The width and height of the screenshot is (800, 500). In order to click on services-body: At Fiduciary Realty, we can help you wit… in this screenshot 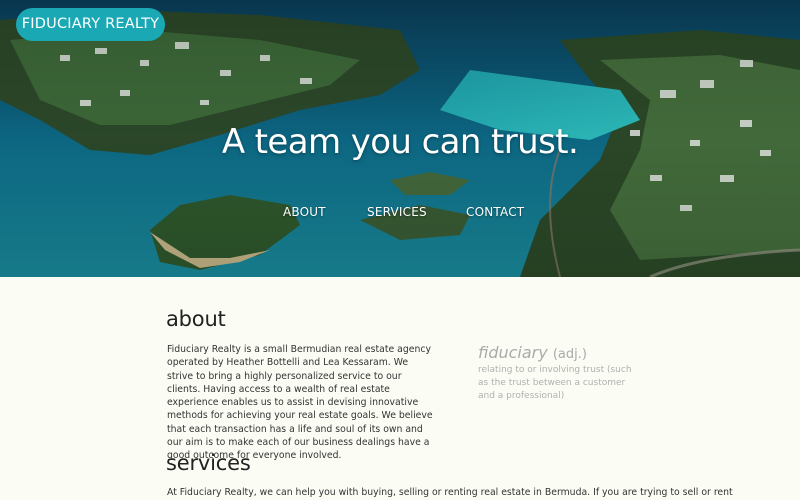, I will do `click(450, 492)`.